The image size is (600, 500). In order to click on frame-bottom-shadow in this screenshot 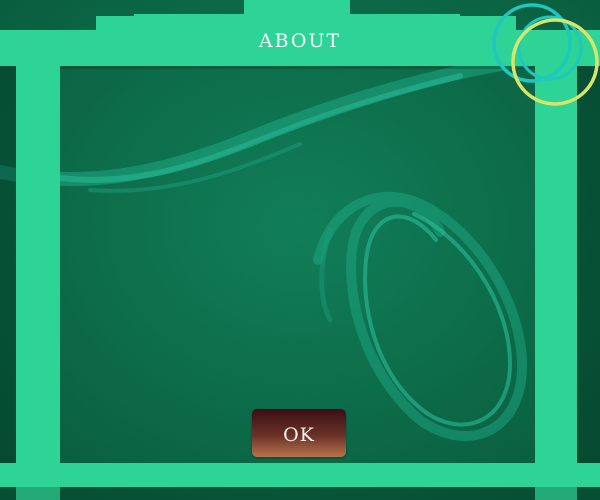, I will do `click(300, 493)`.